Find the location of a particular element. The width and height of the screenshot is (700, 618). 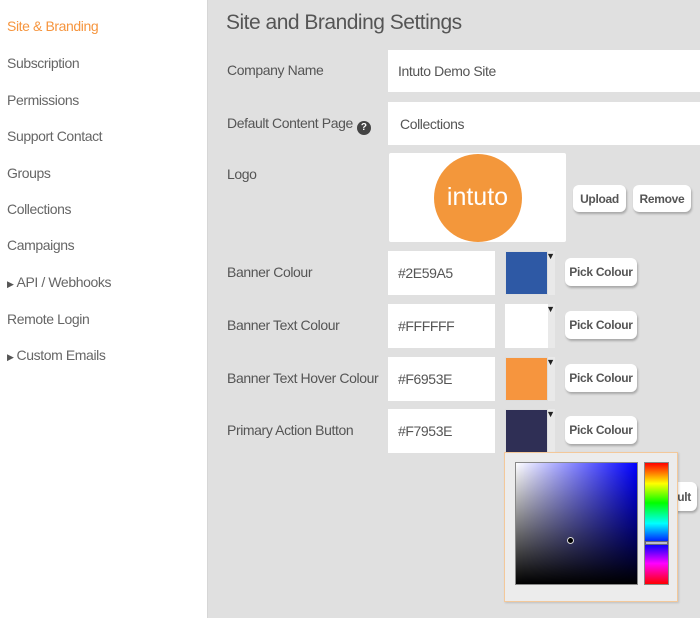

logo-label: Logo is located at coordinates (242, 174).